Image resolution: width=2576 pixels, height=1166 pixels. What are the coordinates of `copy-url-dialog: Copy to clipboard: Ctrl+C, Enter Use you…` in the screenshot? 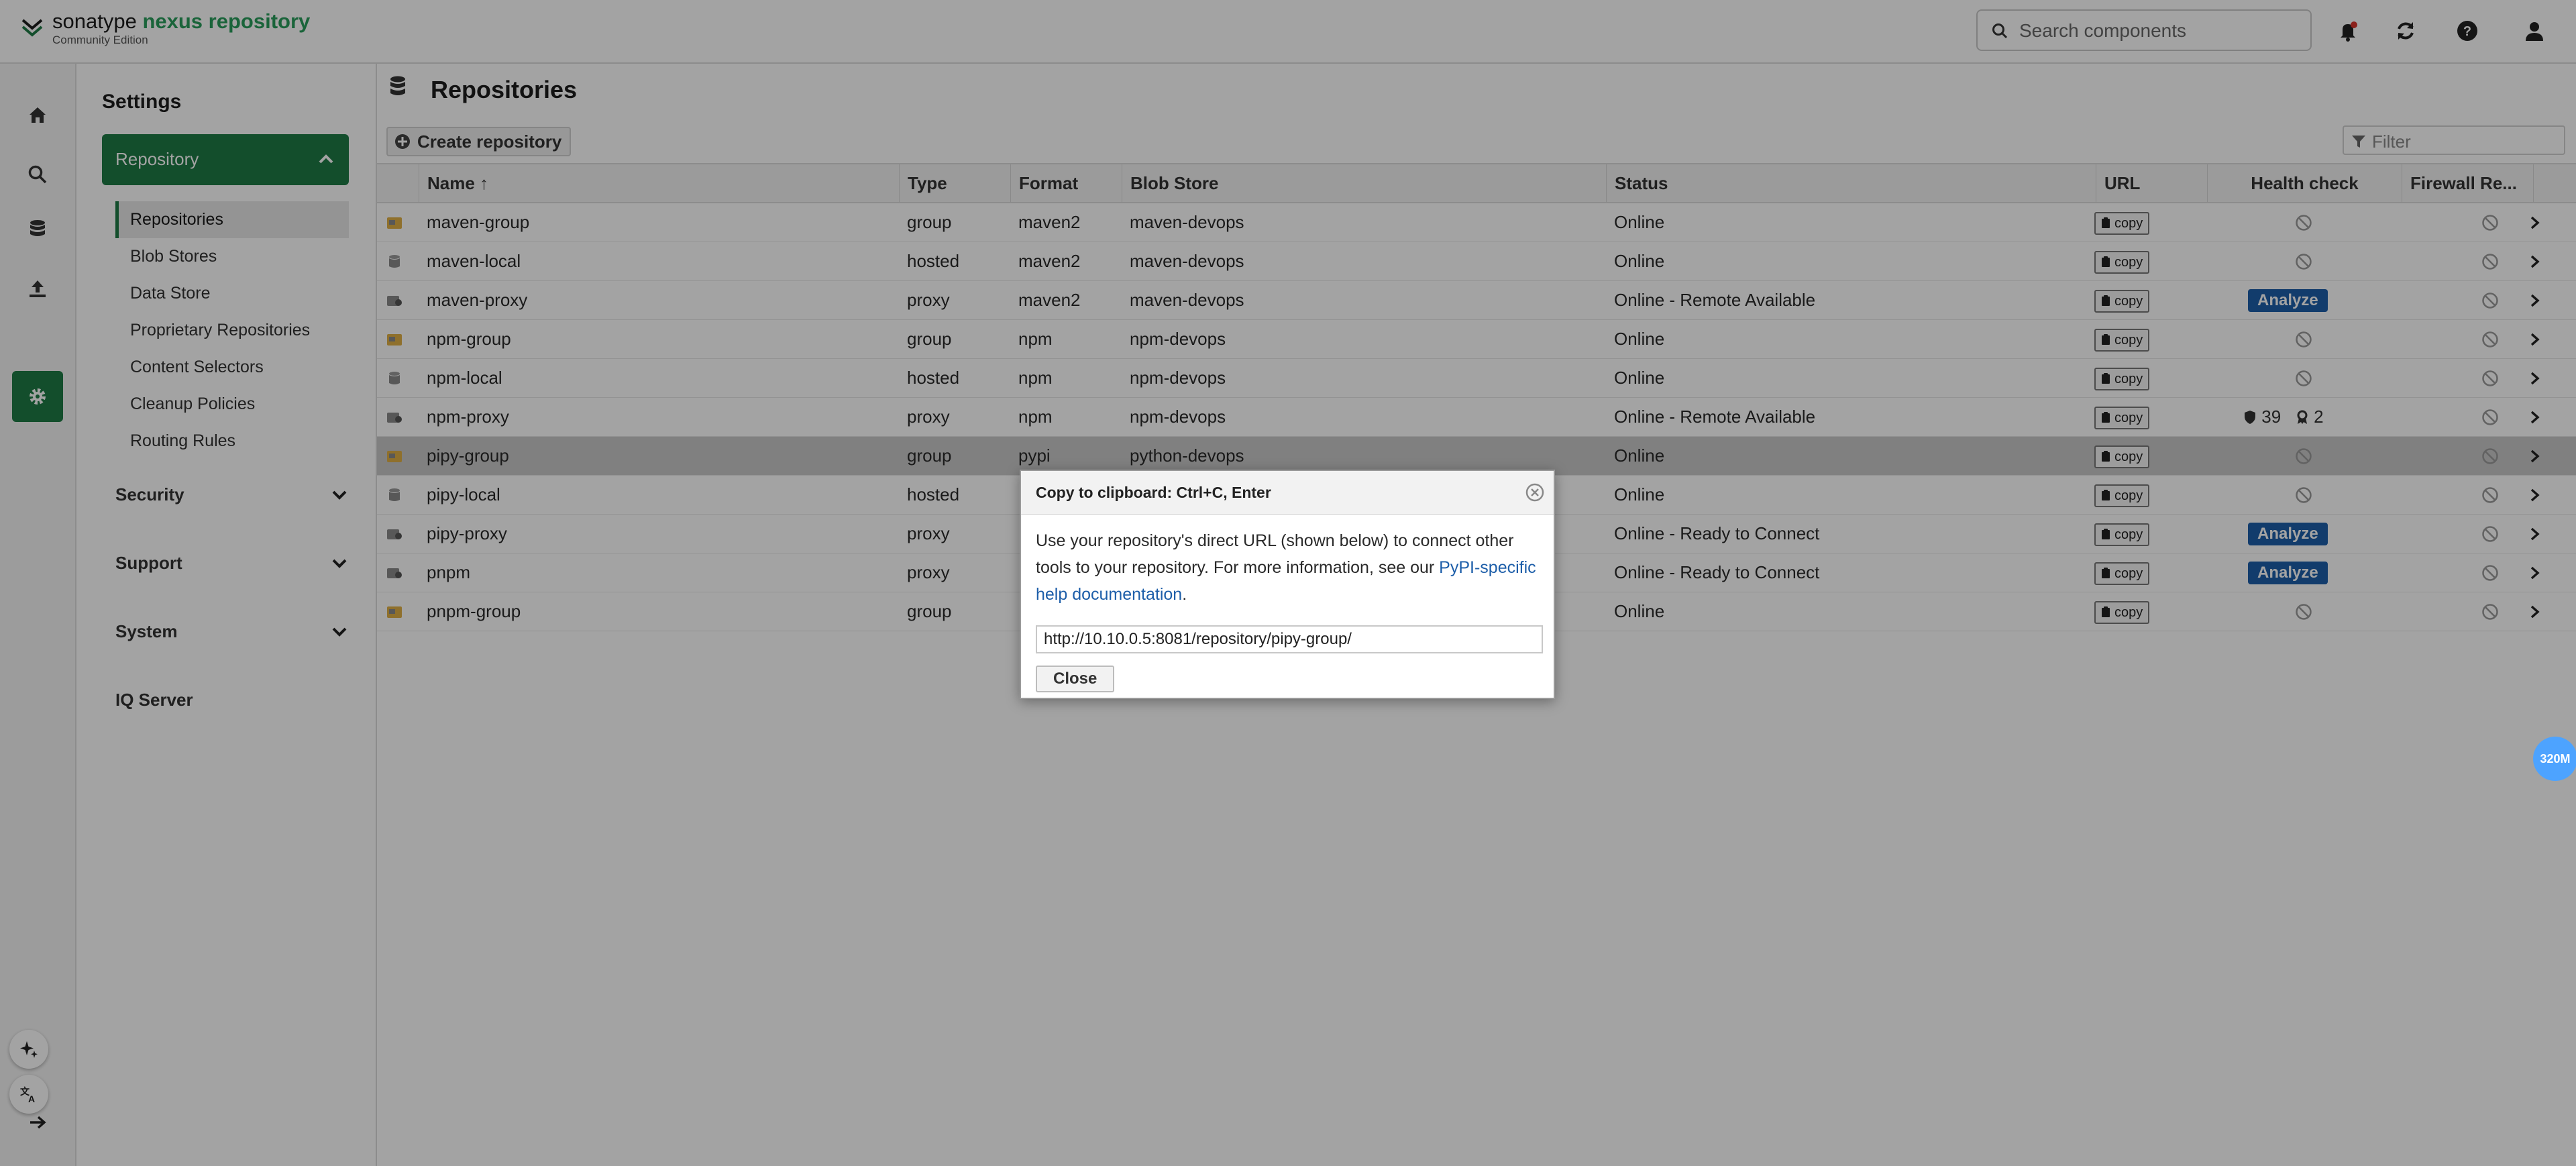 It's located at (1287, 584).